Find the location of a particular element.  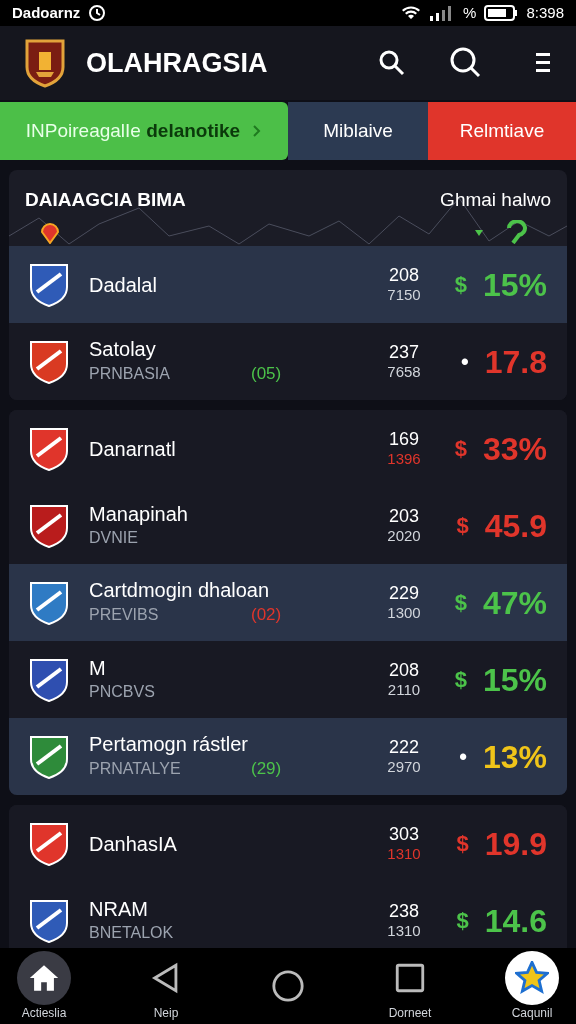

team-name: DanhasIA is located at coordinates (133, 843).